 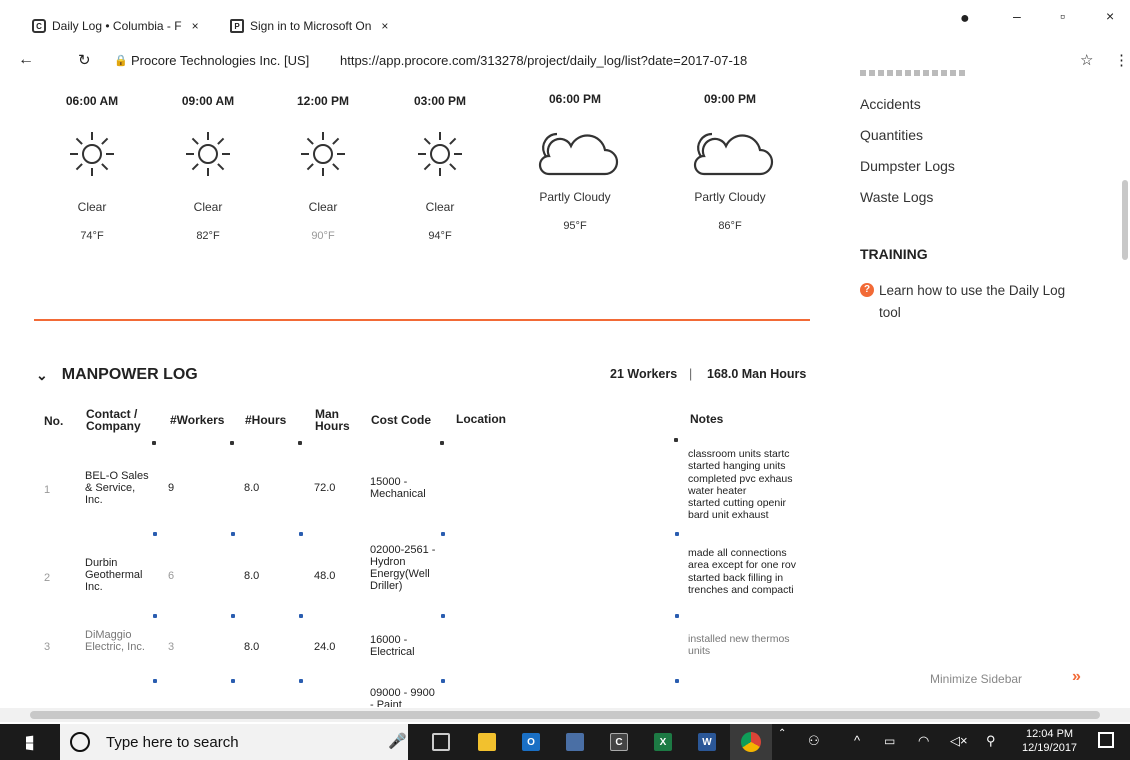 What do you see at coordinates (782, 733) in the screenshot?
I see `chevron-up-icon: ⌃` at bounding box center [782, 733].